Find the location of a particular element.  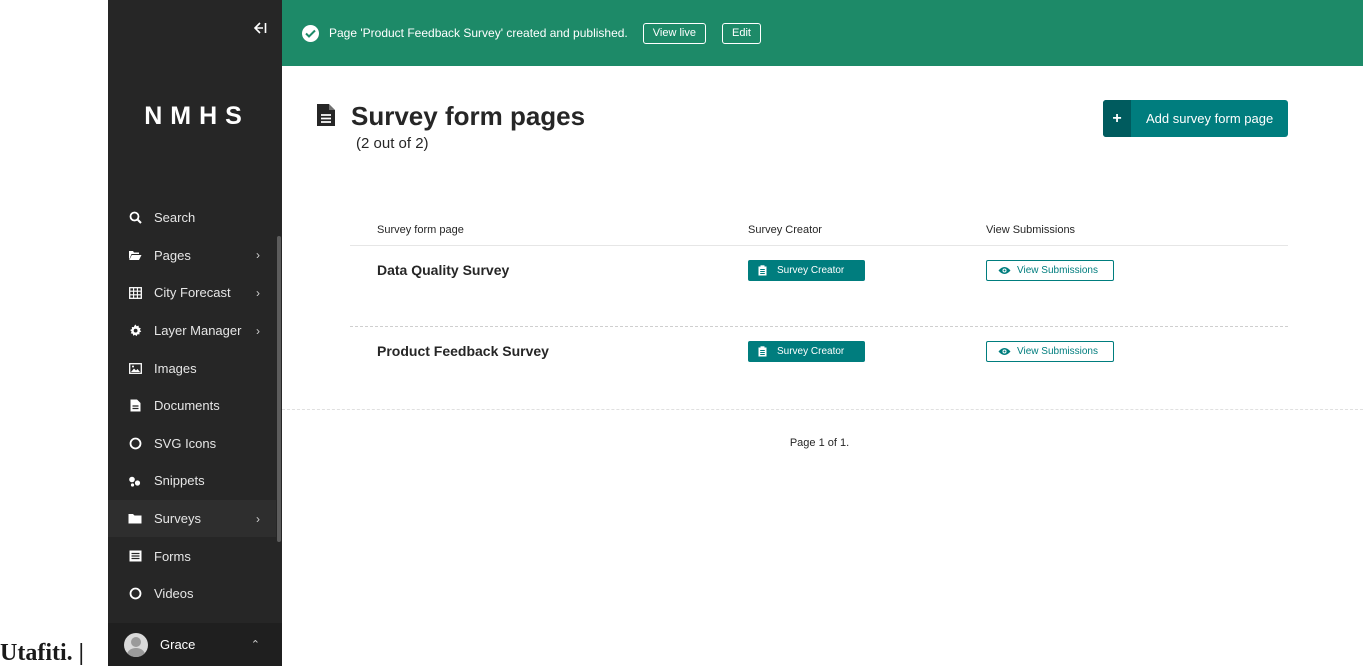

sidebar-item-layer-manager: Layer Manager › is located at coordinates (192, 331).